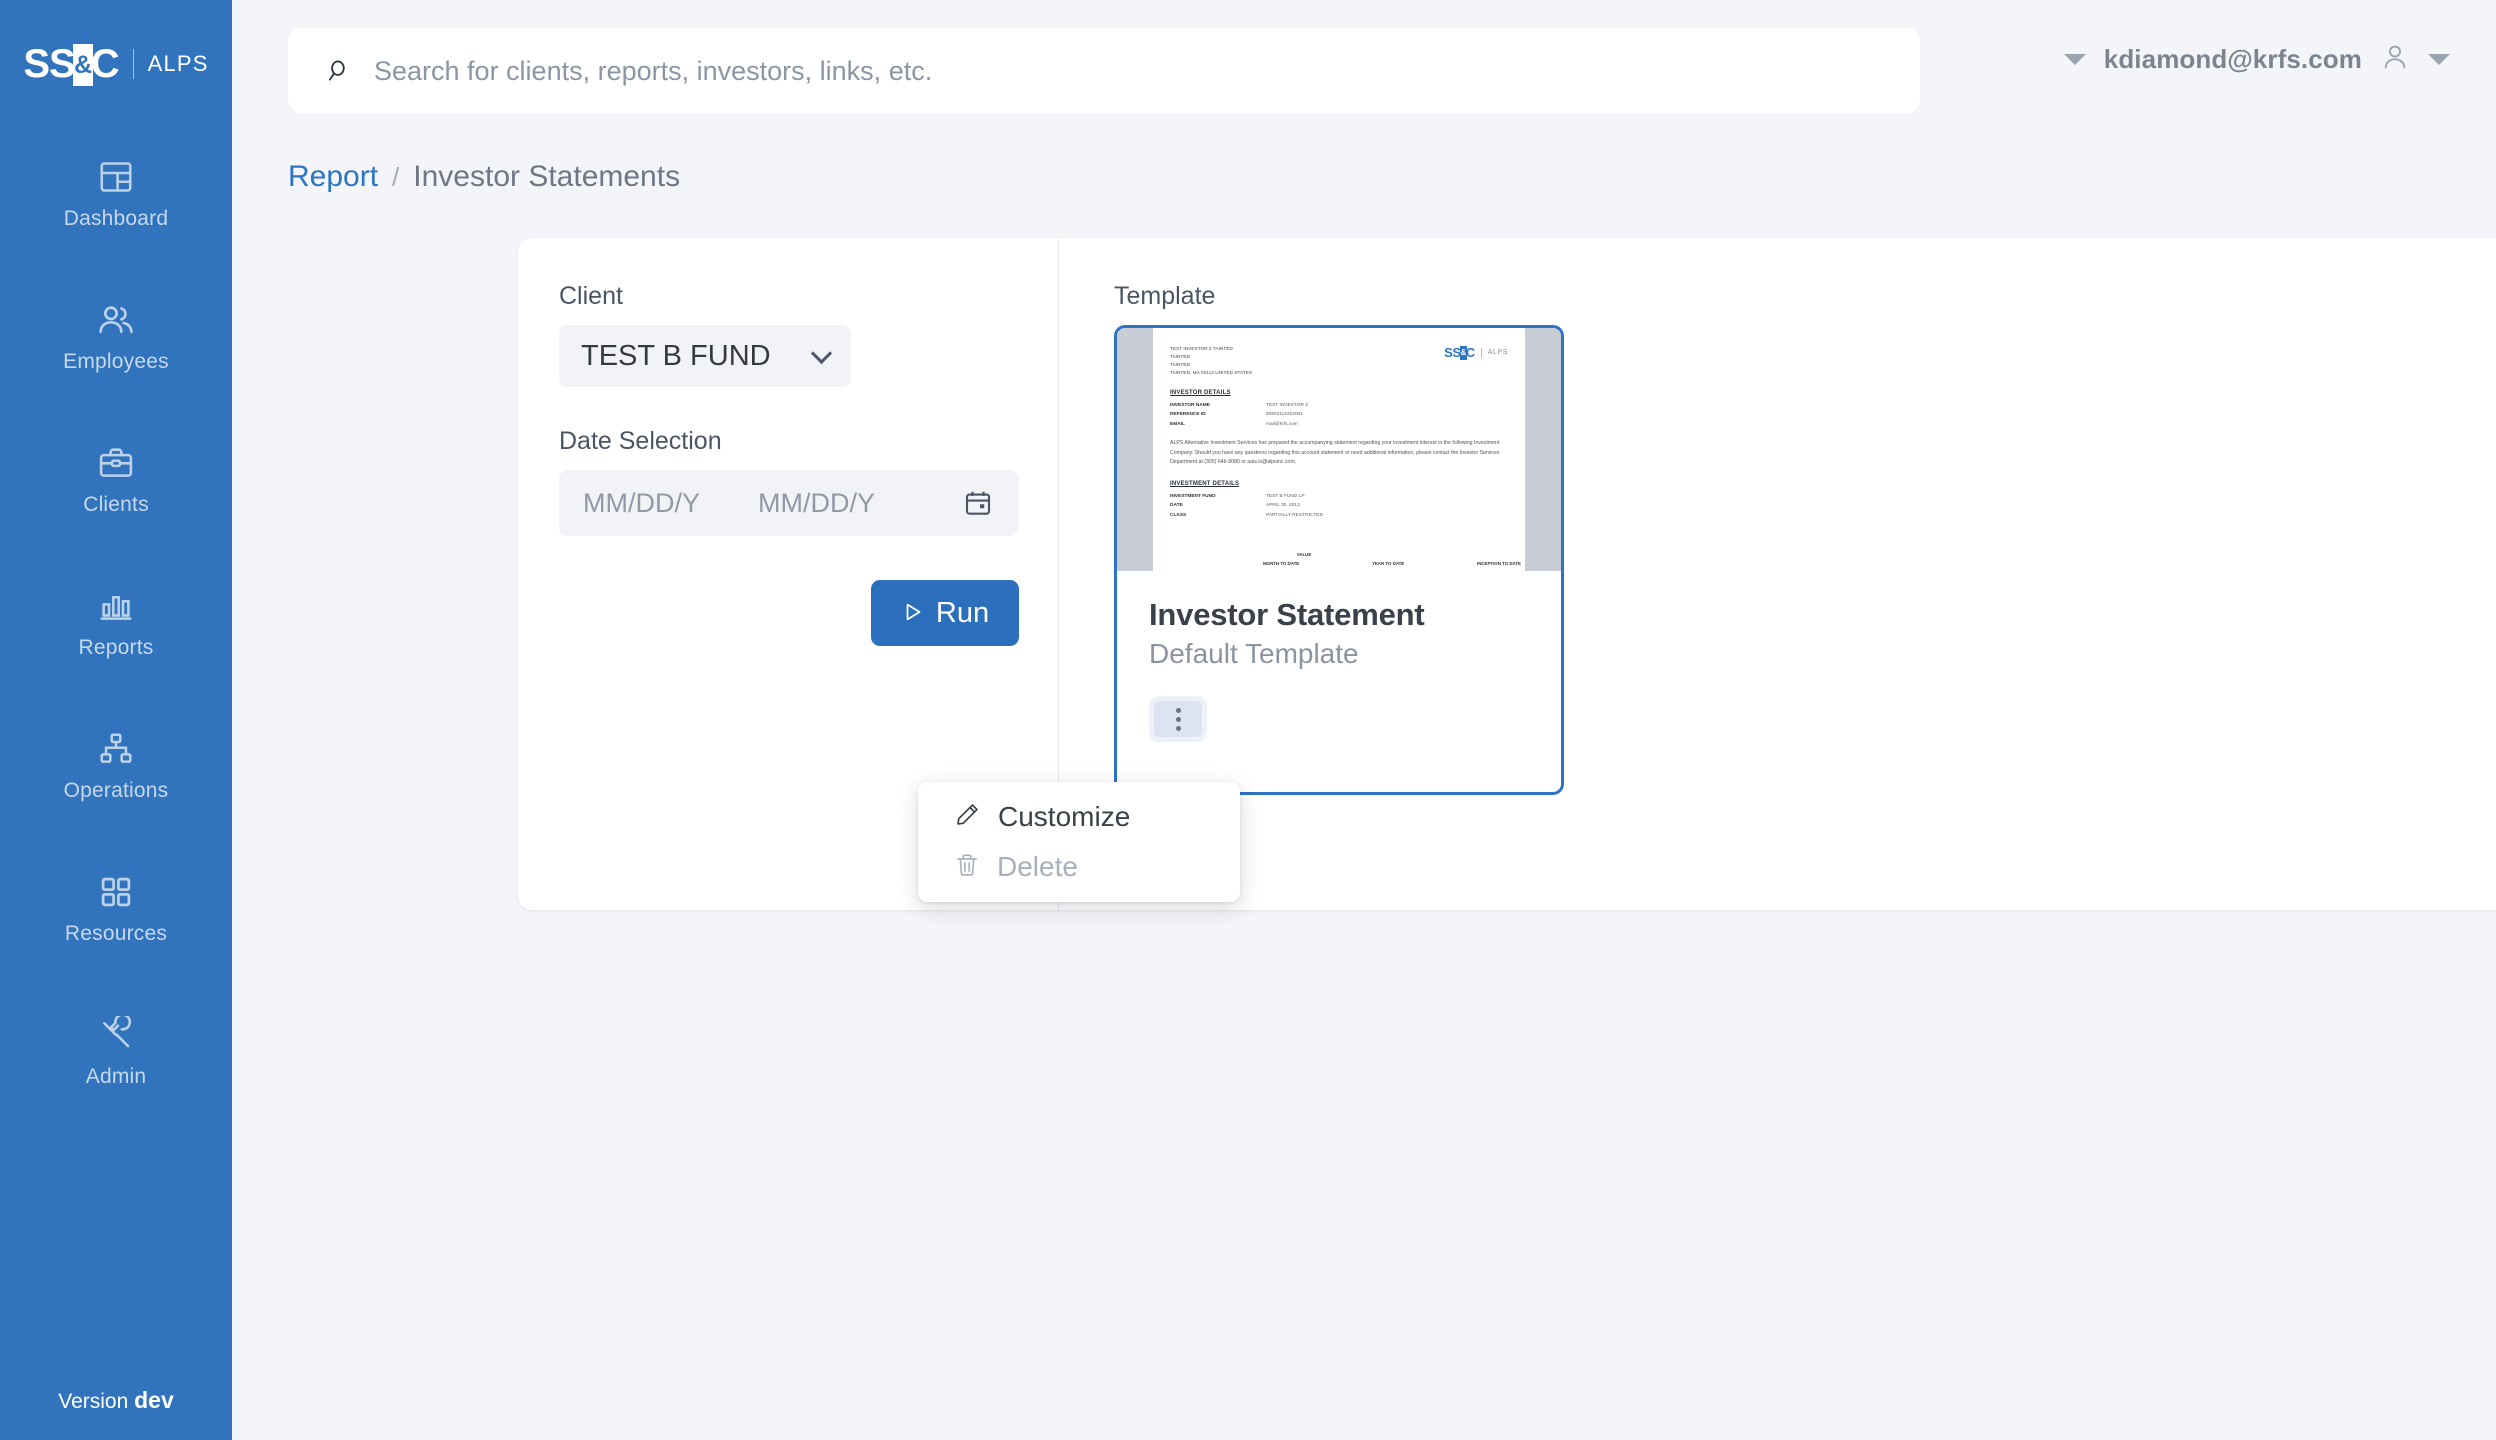 The height and width of the screenshot is (1440, 2496). I want to click on dashboard-icon, so click(116, 177).